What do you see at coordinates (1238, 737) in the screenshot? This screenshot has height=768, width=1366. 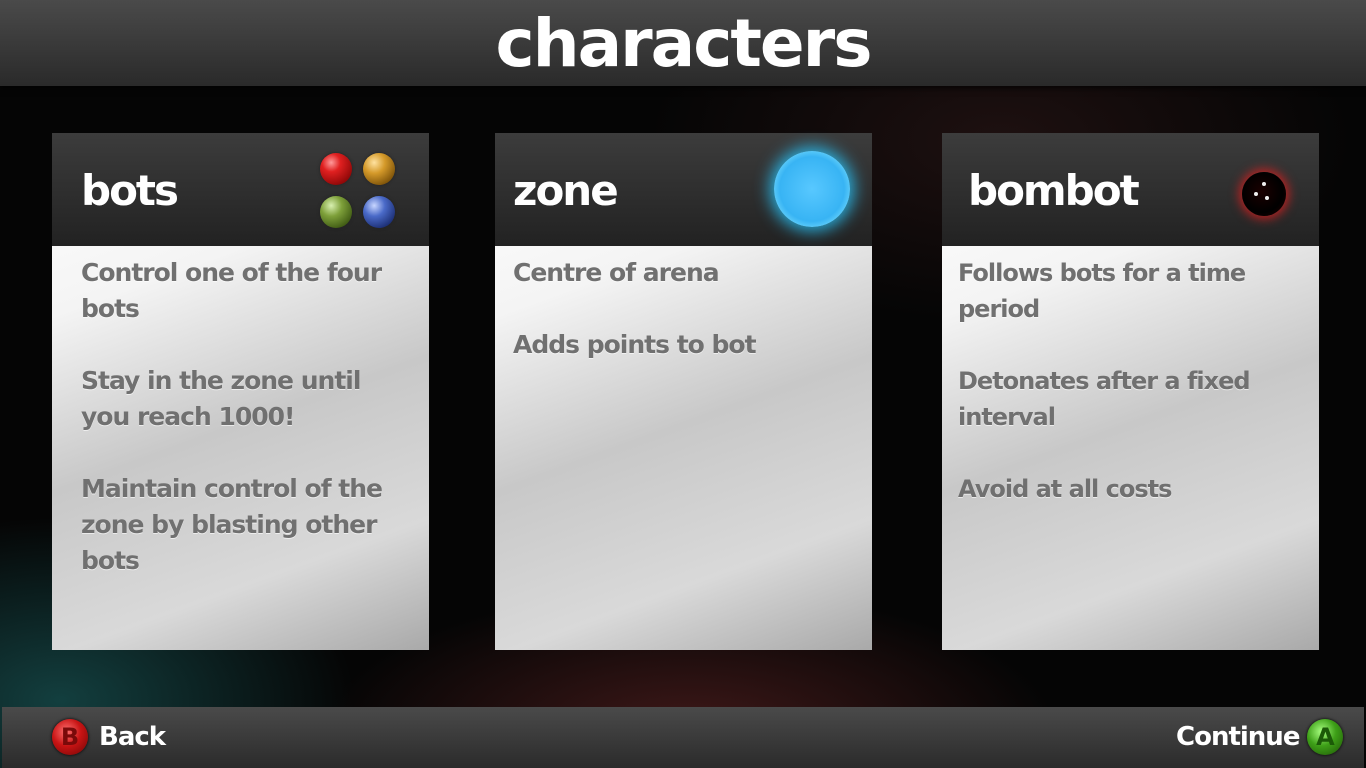 I see `continue-label: Continue` at bounding box center [1238, 737].